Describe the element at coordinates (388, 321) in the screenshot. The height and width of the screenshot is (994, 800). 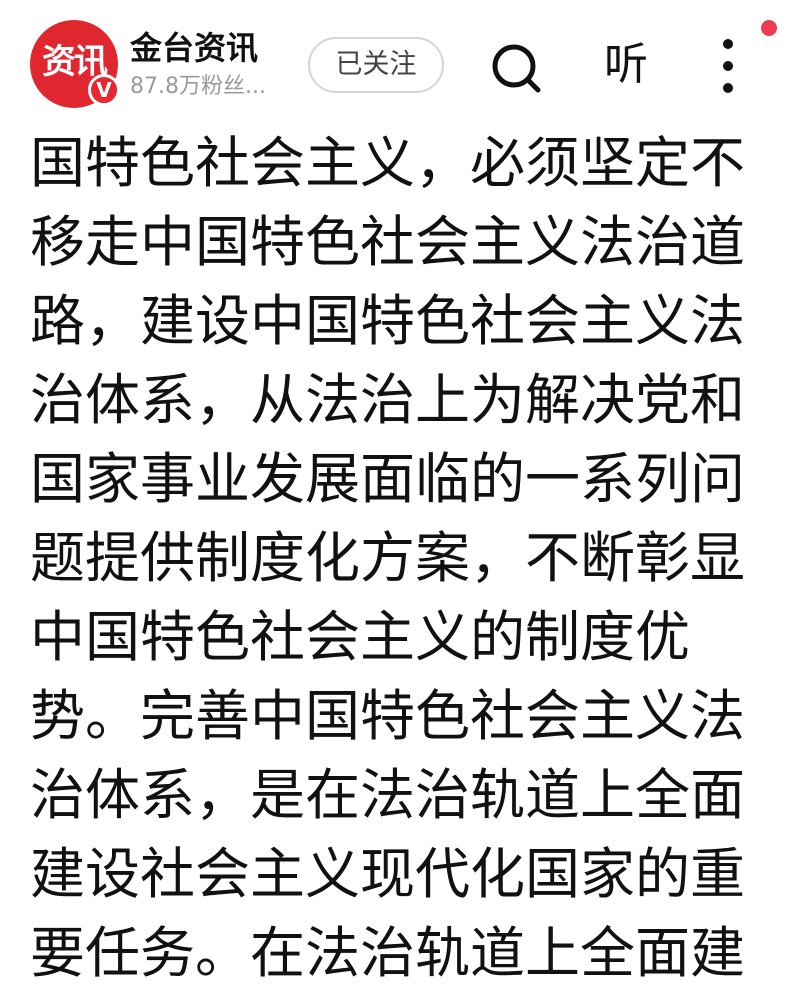
I see `article-line: 路，建设中国特色社会主义法` at that location.